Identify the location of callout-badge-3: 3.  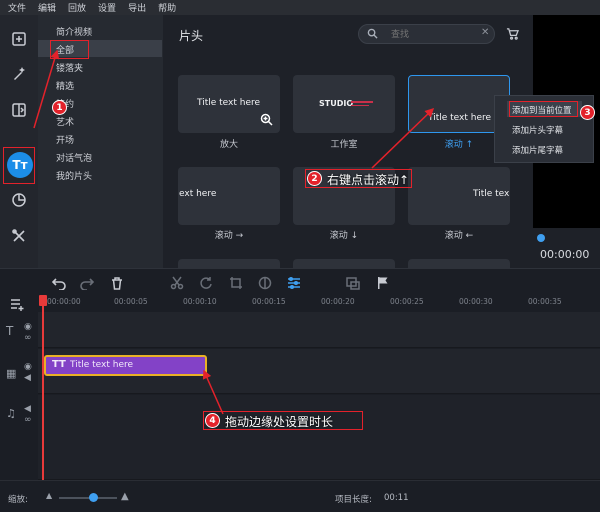
(587, 112).